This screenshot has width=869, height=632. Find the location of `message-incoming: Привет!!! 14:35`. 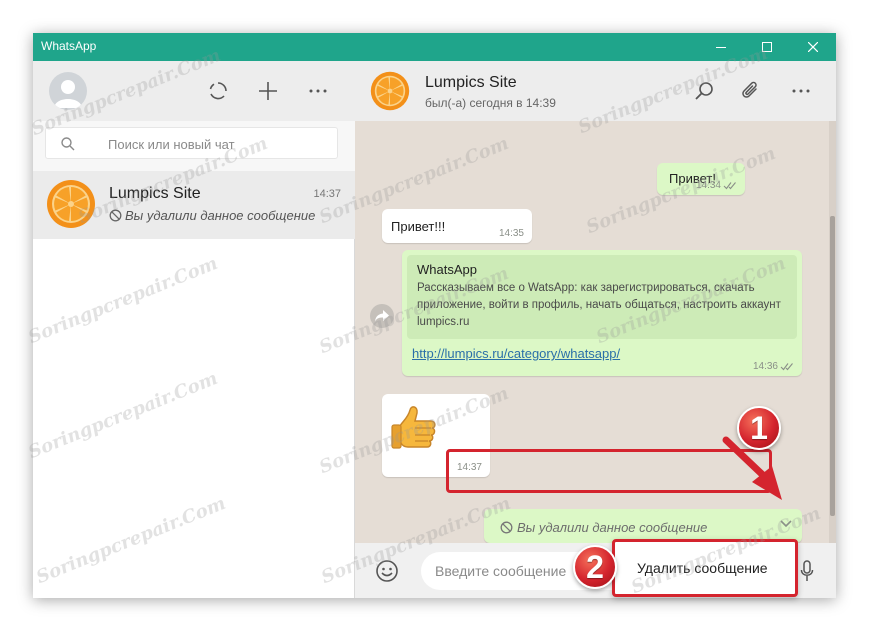

message-incoming: Привет!!! 14:35 is located at coordinates (457, 226).